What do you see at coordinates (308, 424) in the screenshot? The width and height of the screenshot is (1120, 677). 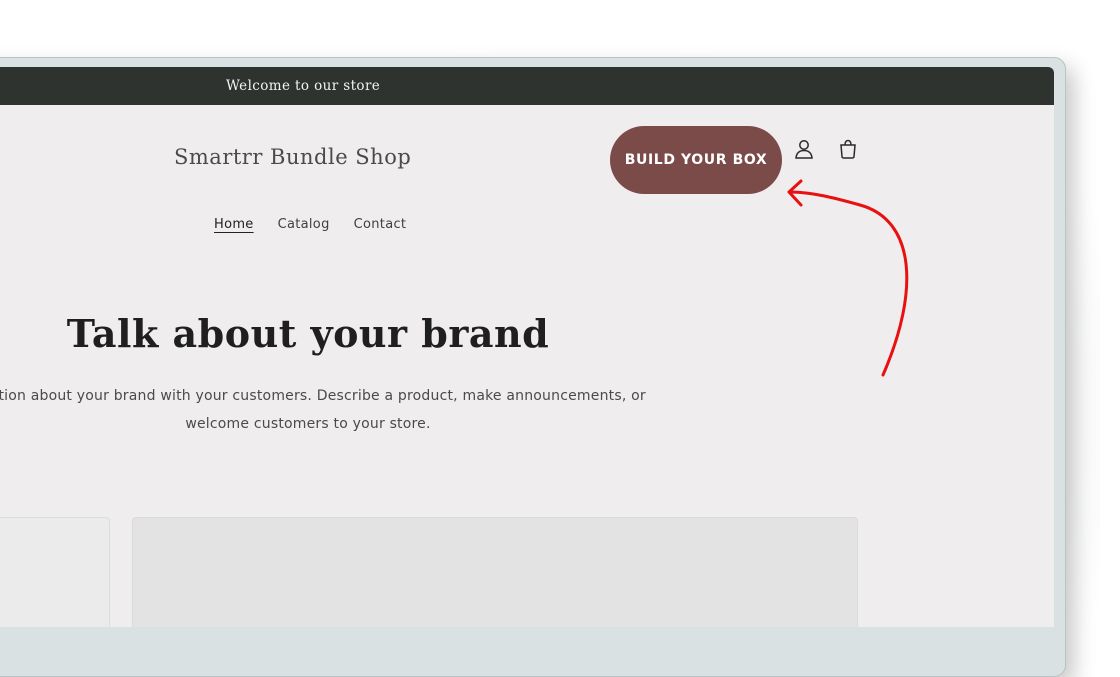 I see `hero-description-line-2: welcome customers to your store.` at bounding box center [308, 424].